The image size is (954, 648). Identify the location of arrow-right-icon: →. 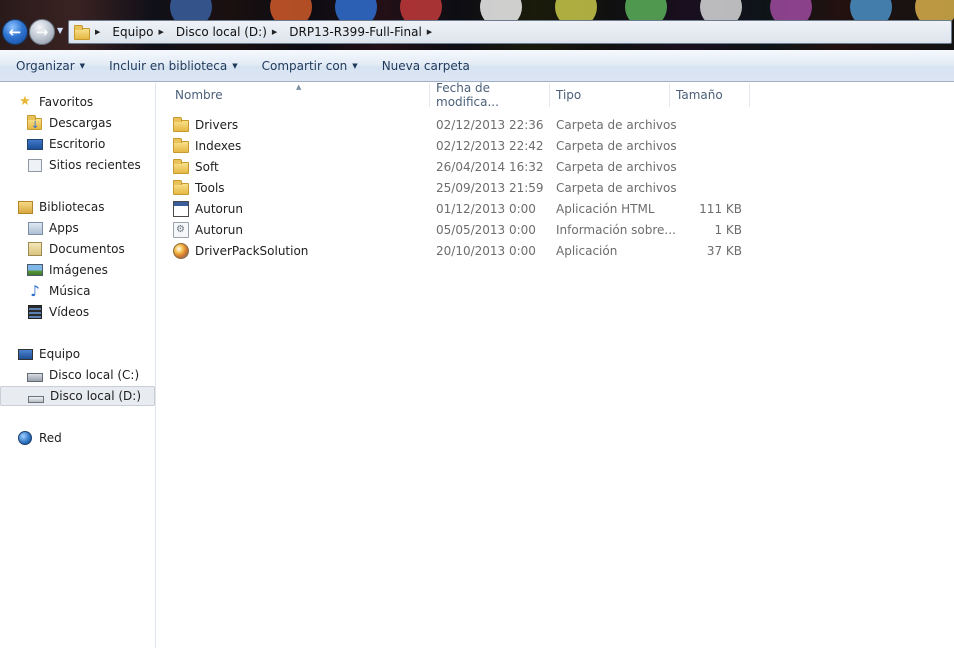
(42, 32).